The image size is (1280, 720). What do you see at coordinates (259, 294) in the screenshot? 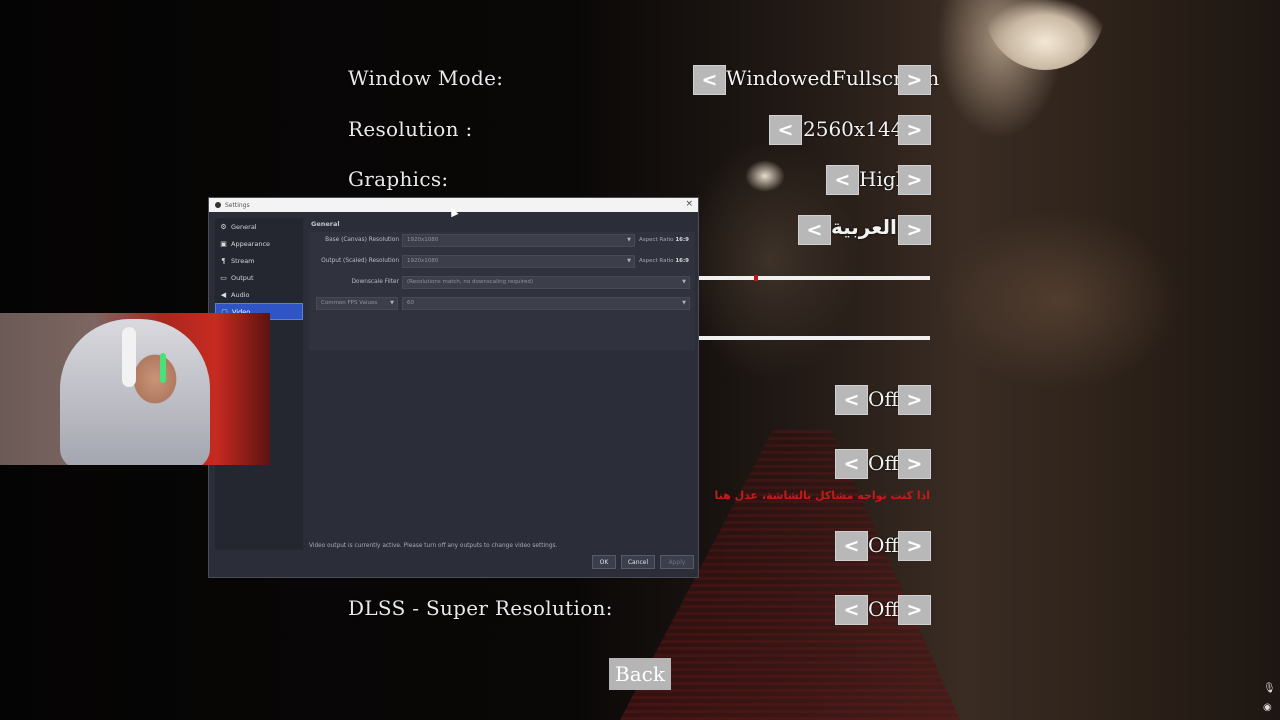
I see `sidebar-item-audio: ◀ Audio` at bounding box center [259, 294].